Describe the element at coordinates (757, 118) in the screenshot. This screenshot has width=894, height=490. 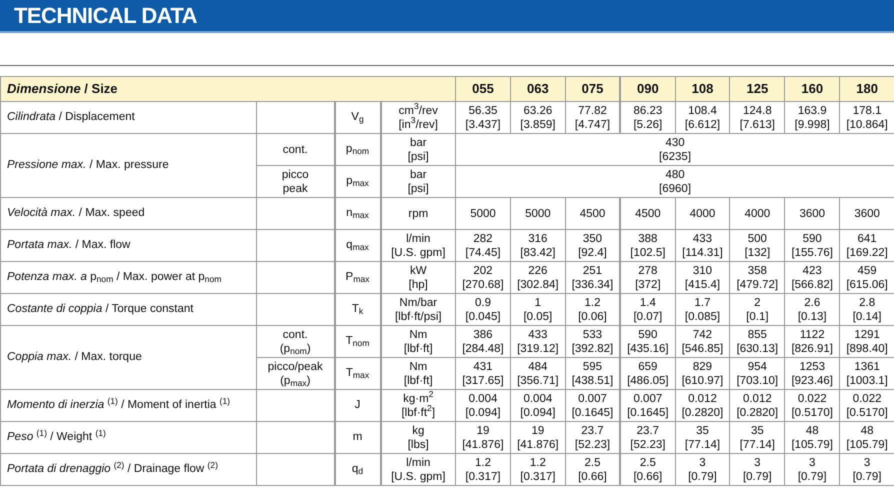
I see `table-cell: 124.8 [7.613]` at that location.